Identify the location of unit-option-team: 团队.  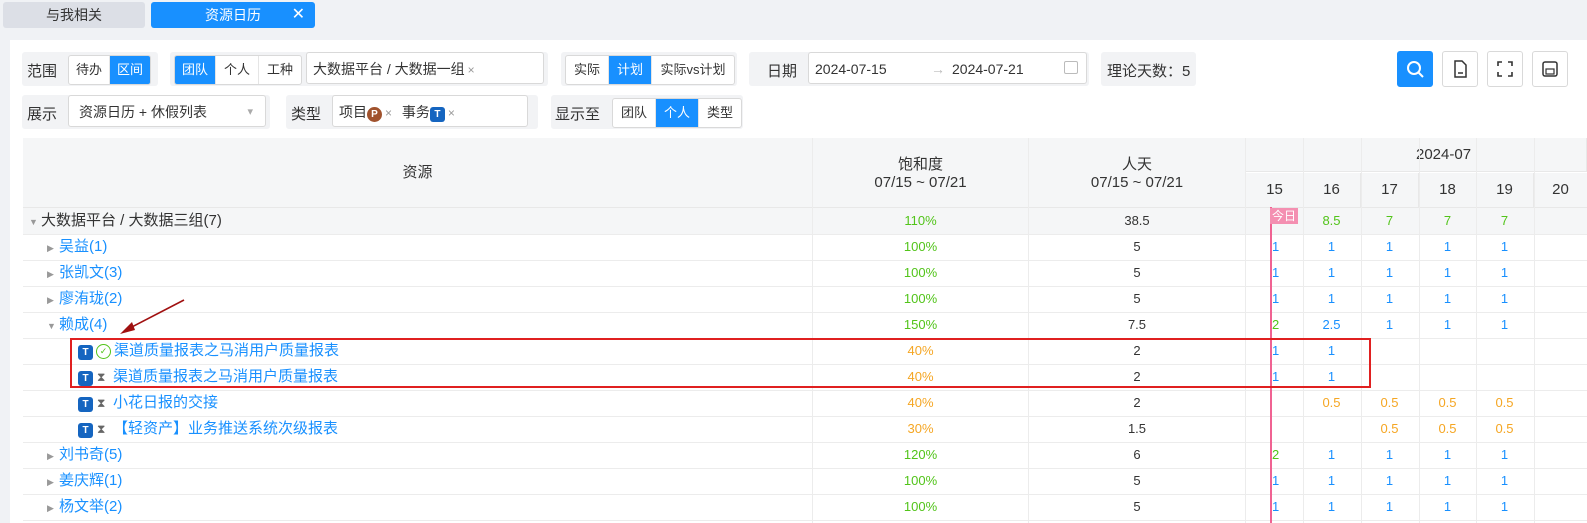
(195, 70).